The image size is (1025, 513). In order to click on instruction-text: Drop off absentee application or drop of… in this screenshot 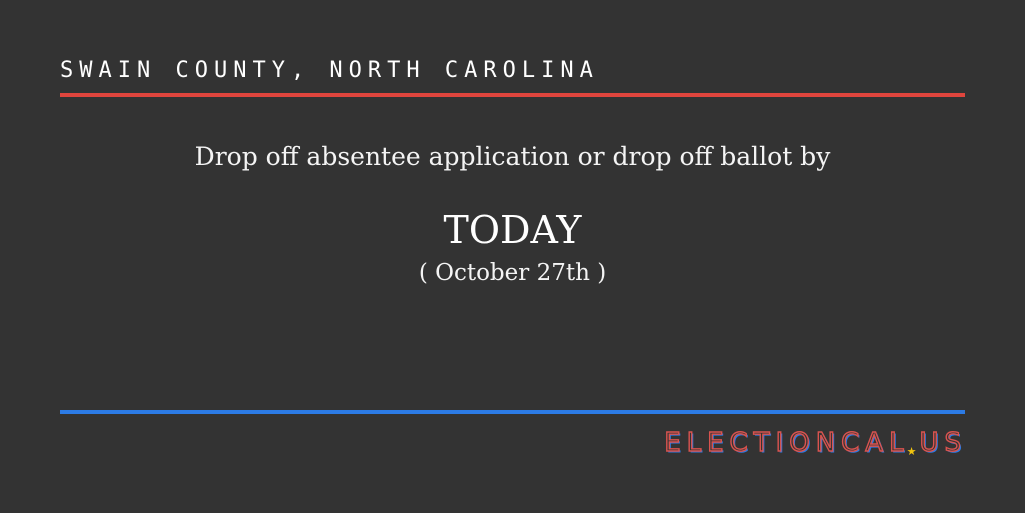, I will do `click(512, 156)`.